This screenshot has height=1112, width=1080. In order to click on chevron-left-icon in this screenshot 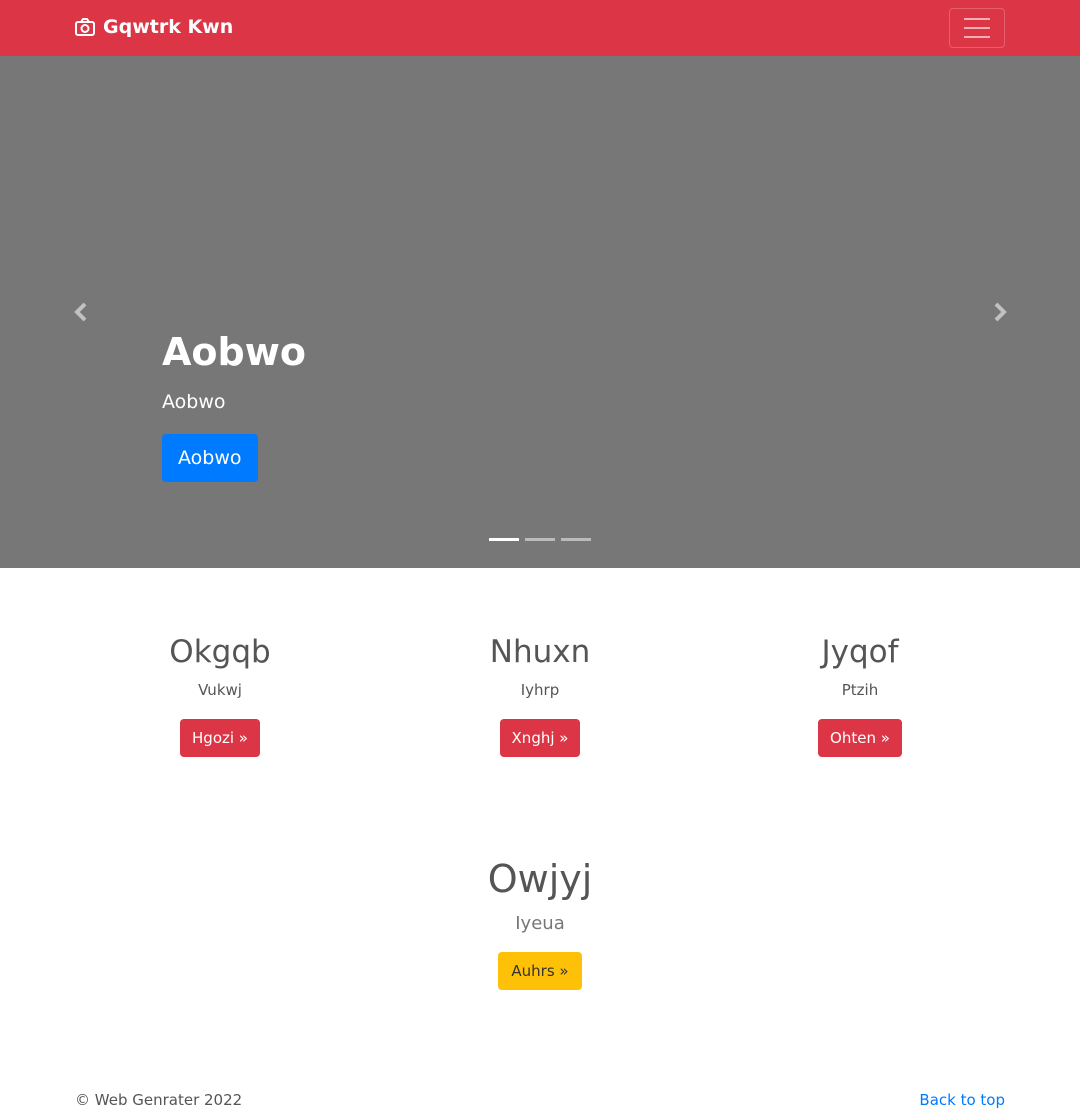, I will do `click(80, 312)`.